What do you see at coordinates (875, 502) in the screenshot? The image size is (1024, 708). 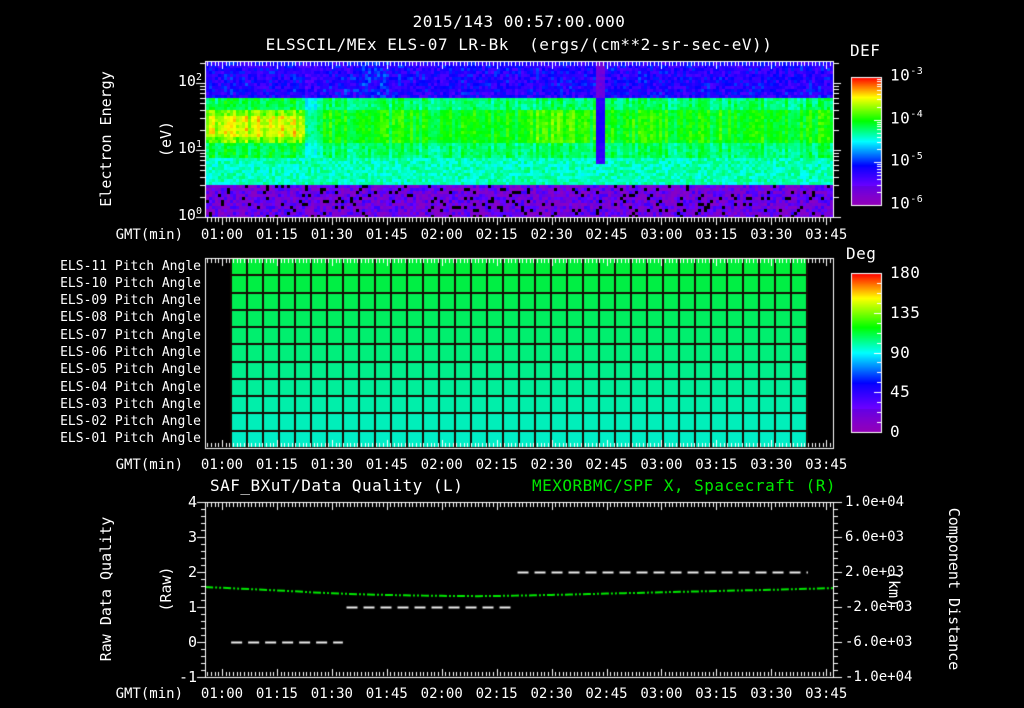 I see `distance-tick-label: 1.0e+04` at bounding box center [875, 502].